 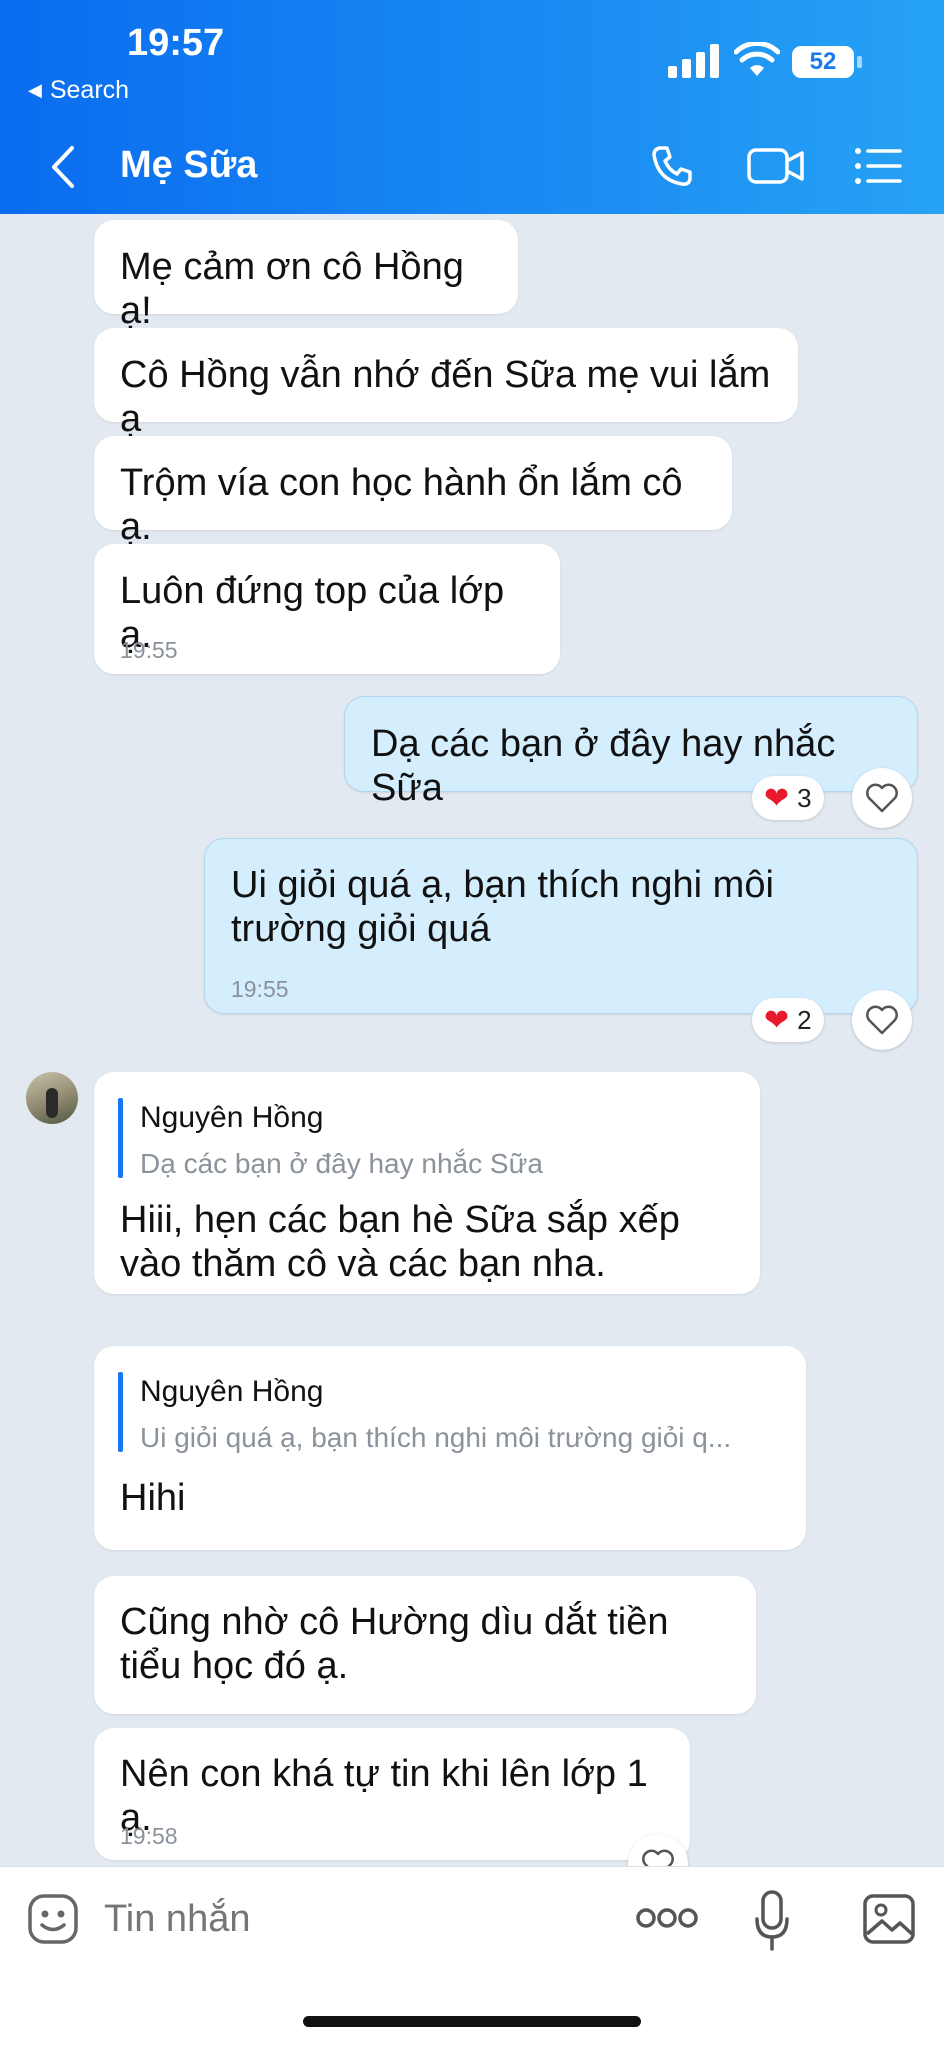 I want to click on message-bubble: Cô Hồng vẫn nhớ đến Sữa mẹ vui lắm ạ, so click(x=446, y=384).